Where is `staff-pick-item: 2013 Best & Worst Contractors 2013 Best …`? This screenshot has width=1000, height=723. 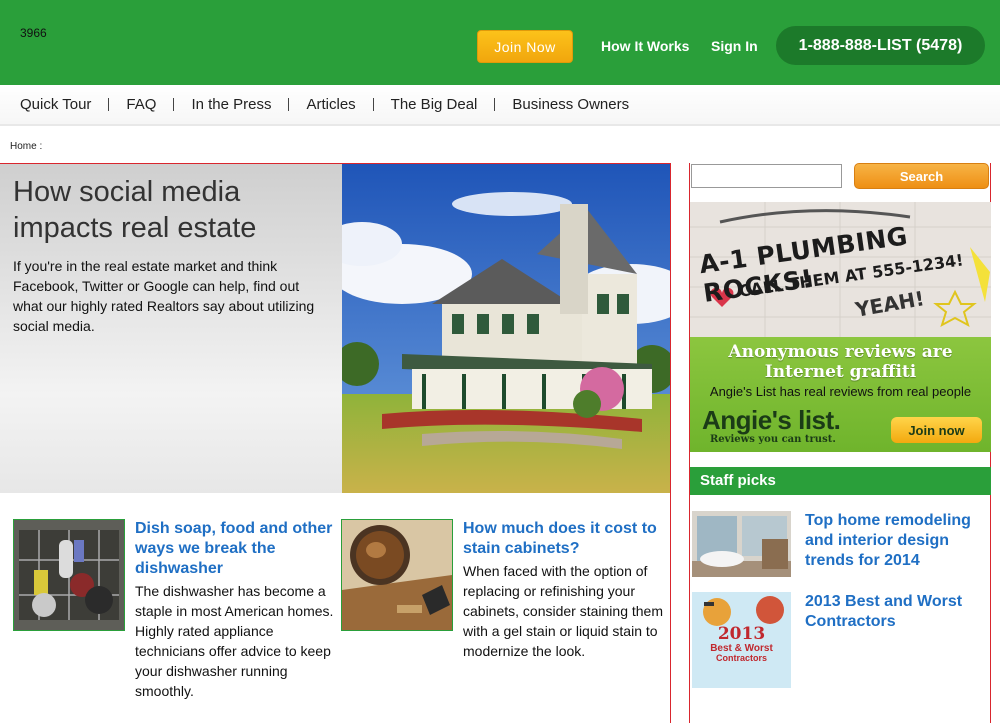 staff-pick-item: 2013 Best & Worst Contractors 2013 Best … is located at coordinates (840, 642).